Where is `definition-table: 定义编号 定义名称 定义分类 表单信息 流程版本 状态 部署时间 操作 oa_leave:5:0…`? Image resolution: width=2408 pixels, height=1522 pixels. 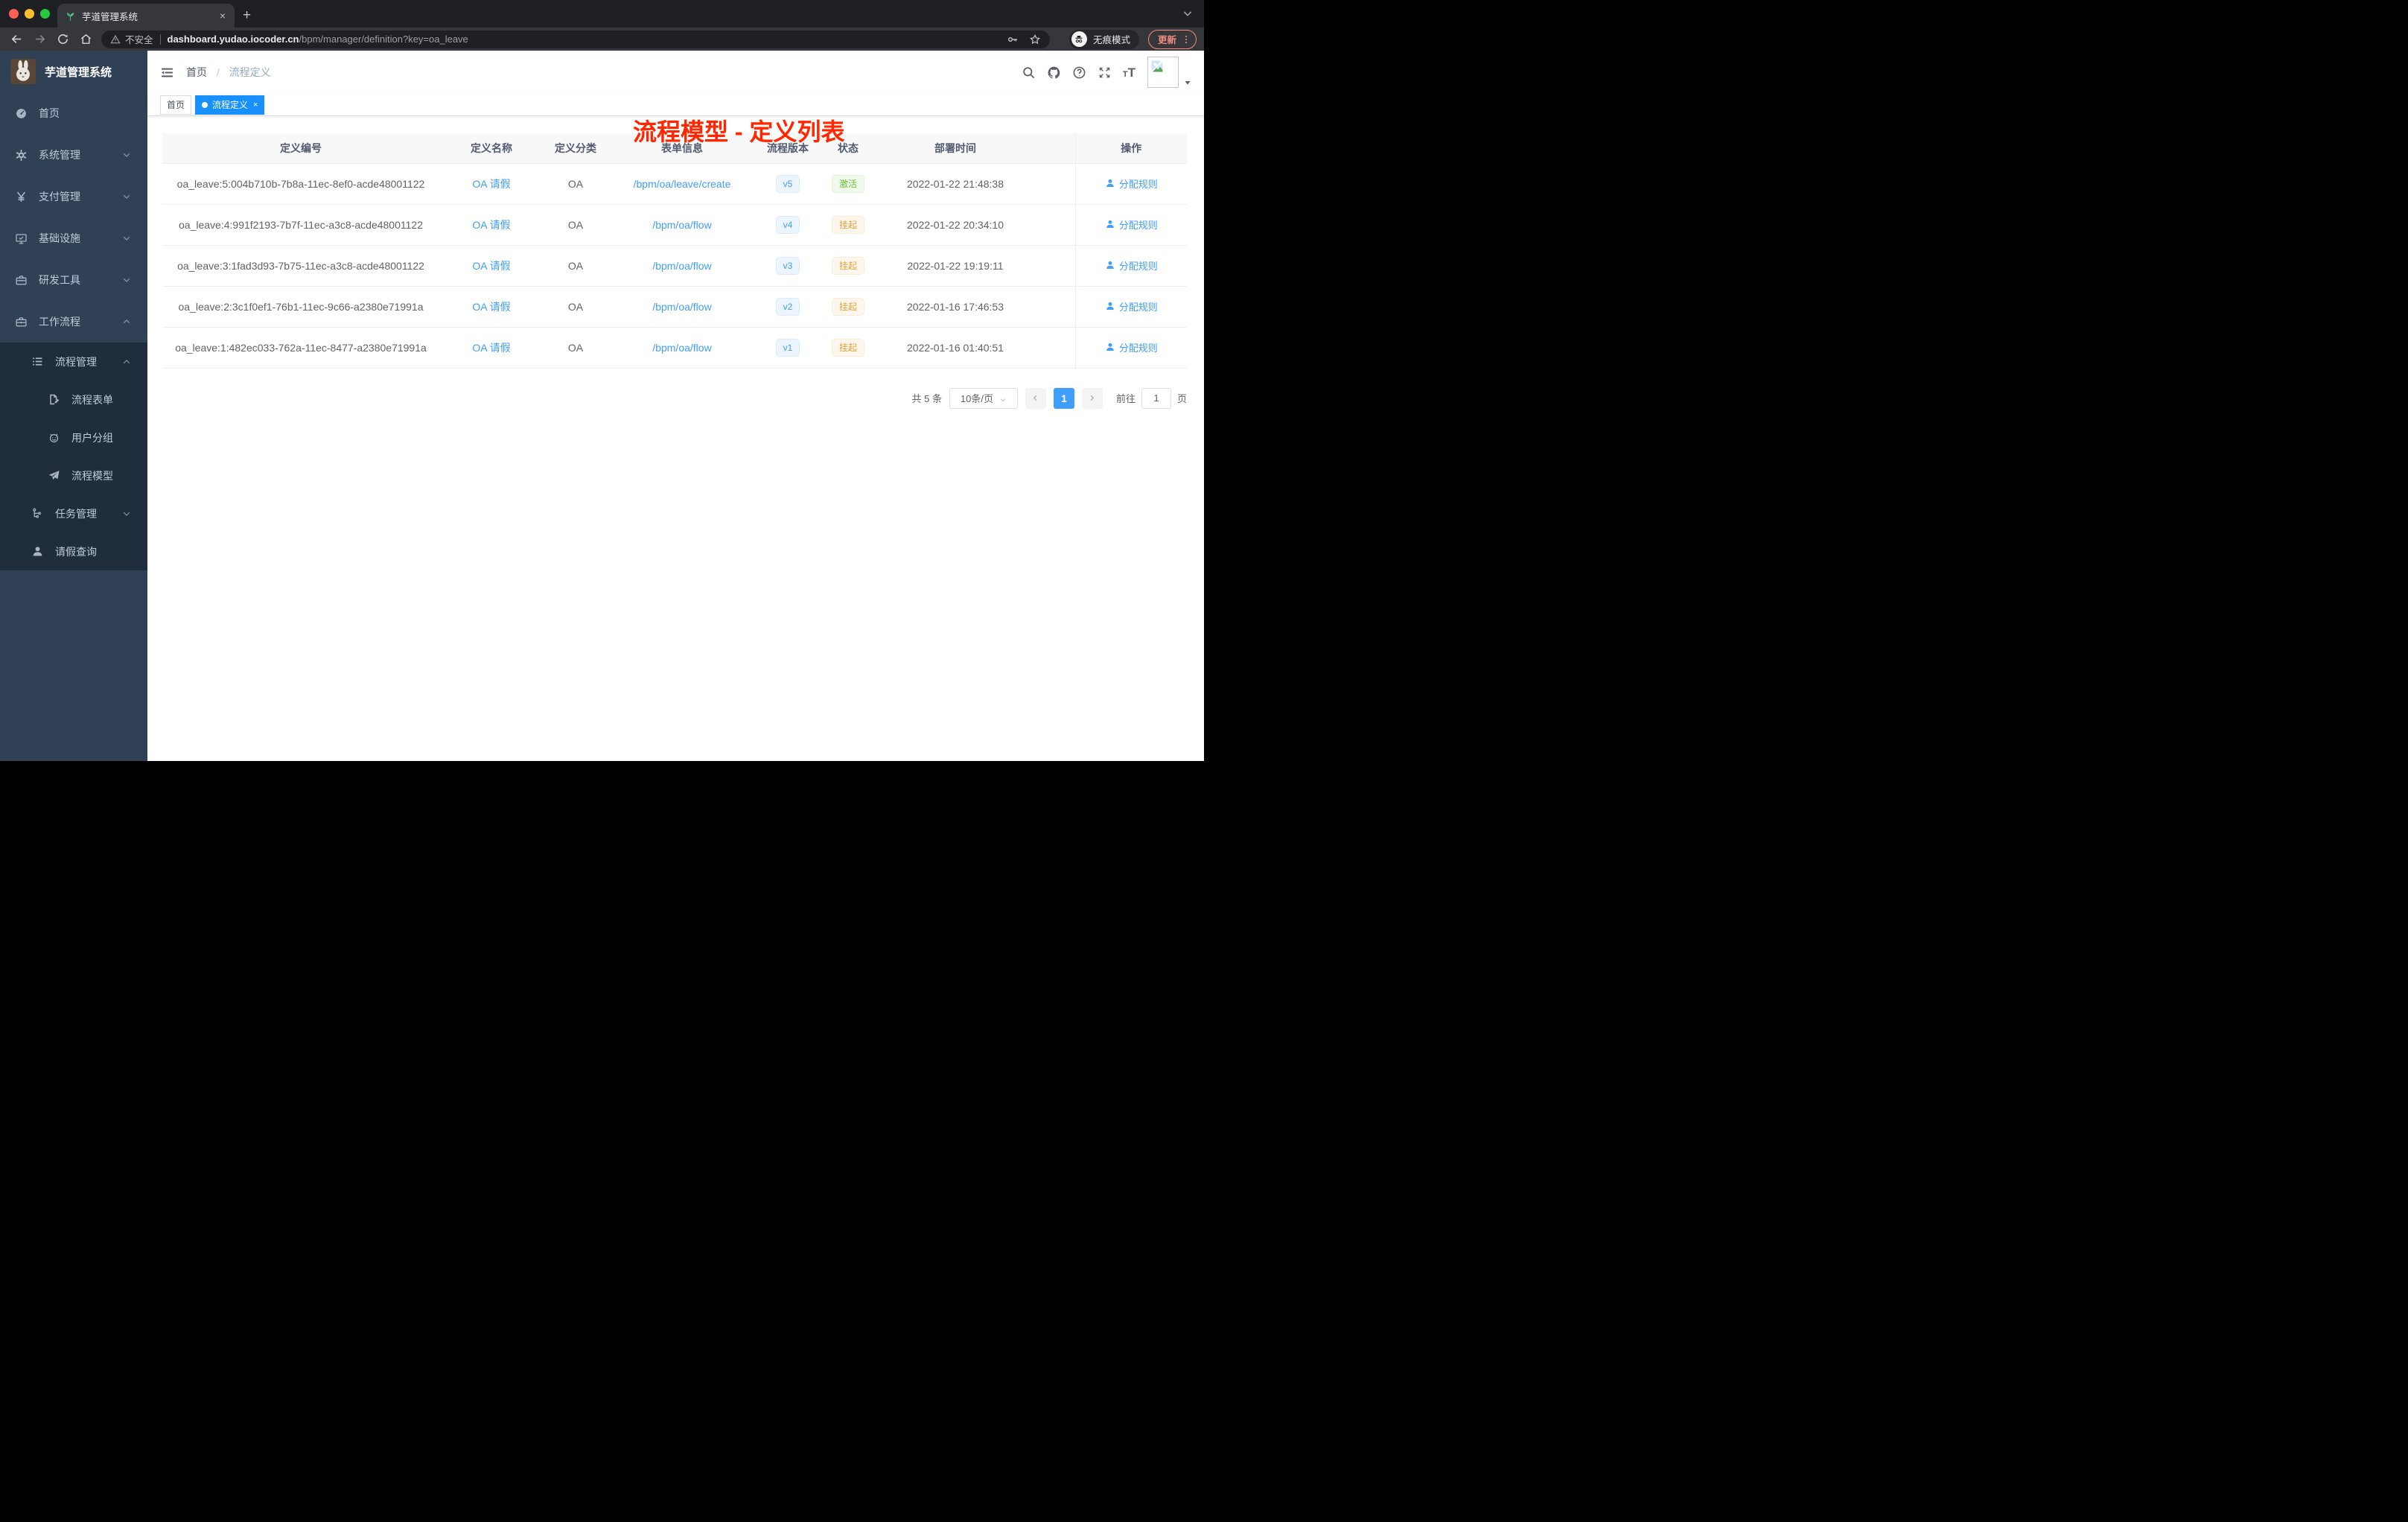
definition-table: 定义编号 定义名称 定义分类 表单信息 流程版本 状态 部署时间 操作 oa_leave:5:0… is located at coordinates (674, 251).